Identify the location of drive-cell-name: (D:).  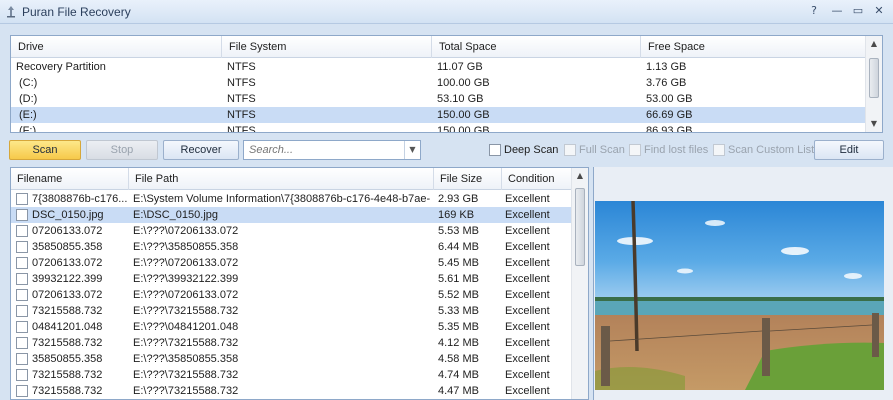
(28, 99).